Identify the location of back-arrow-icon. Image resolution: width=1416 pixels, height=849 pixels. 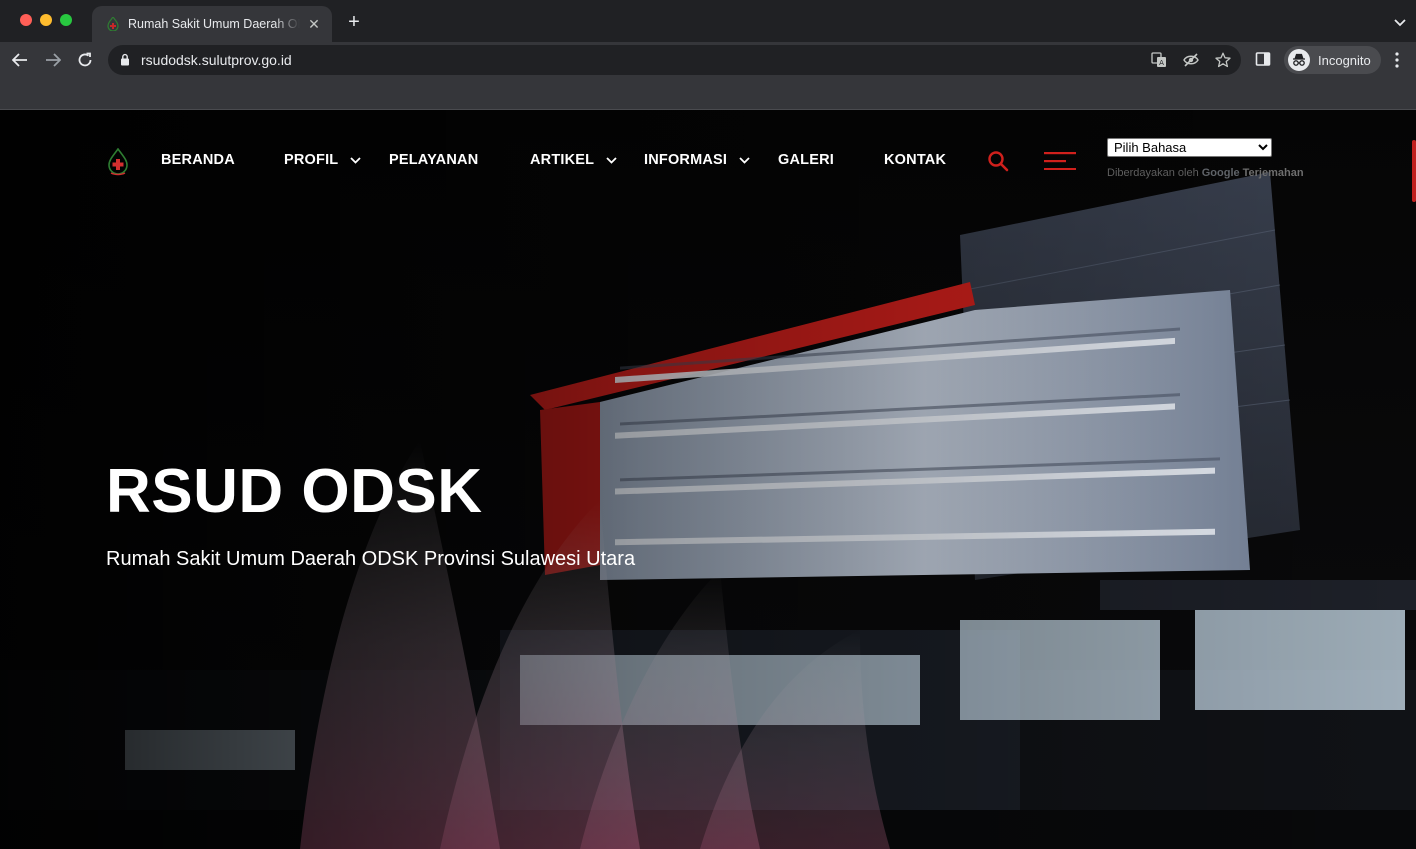
(20, 60).